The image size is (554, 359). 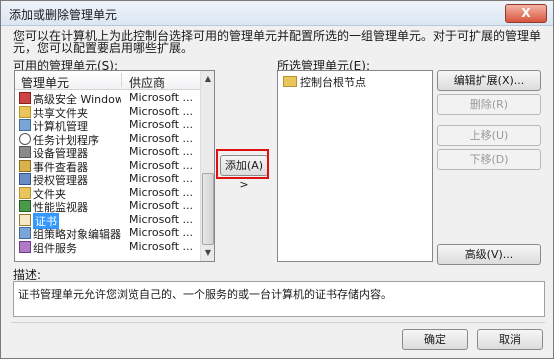 What do you see at coordinates (25, 152) in the screenshot?
I see `device-manager-icon` at bounding box center [25, 152].